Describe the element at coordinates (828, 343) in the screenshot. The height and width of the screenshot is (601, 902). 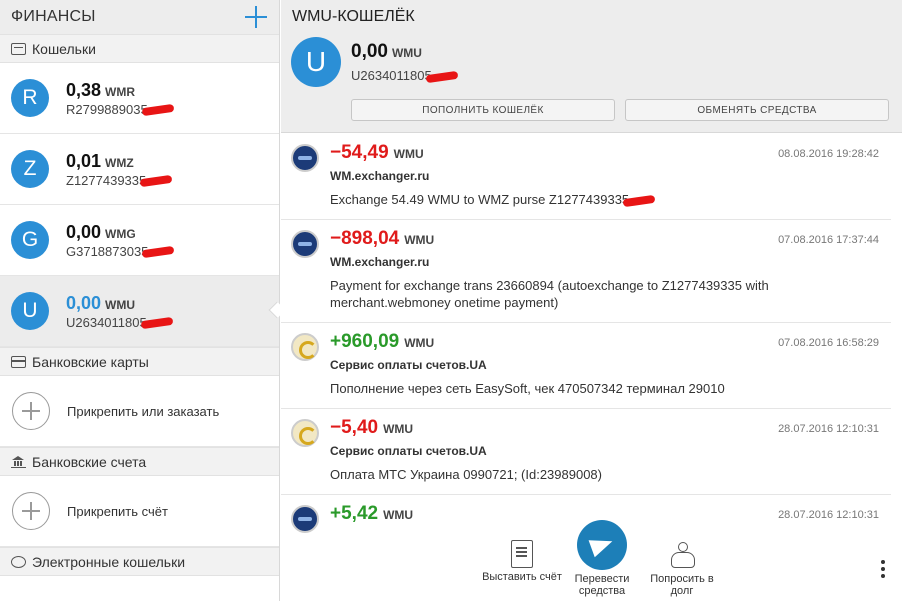
I see `tx-date: 07.08.2016 16:58:29` at that location.